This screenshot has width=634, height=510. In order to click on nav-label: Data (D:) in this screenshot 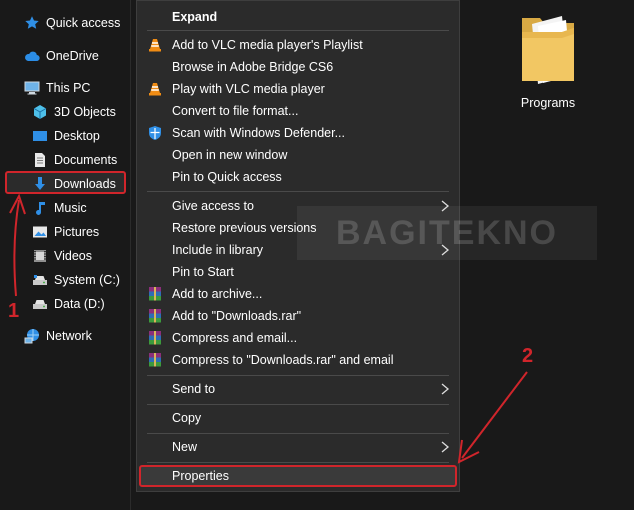, I will do `click(79, 304)`.